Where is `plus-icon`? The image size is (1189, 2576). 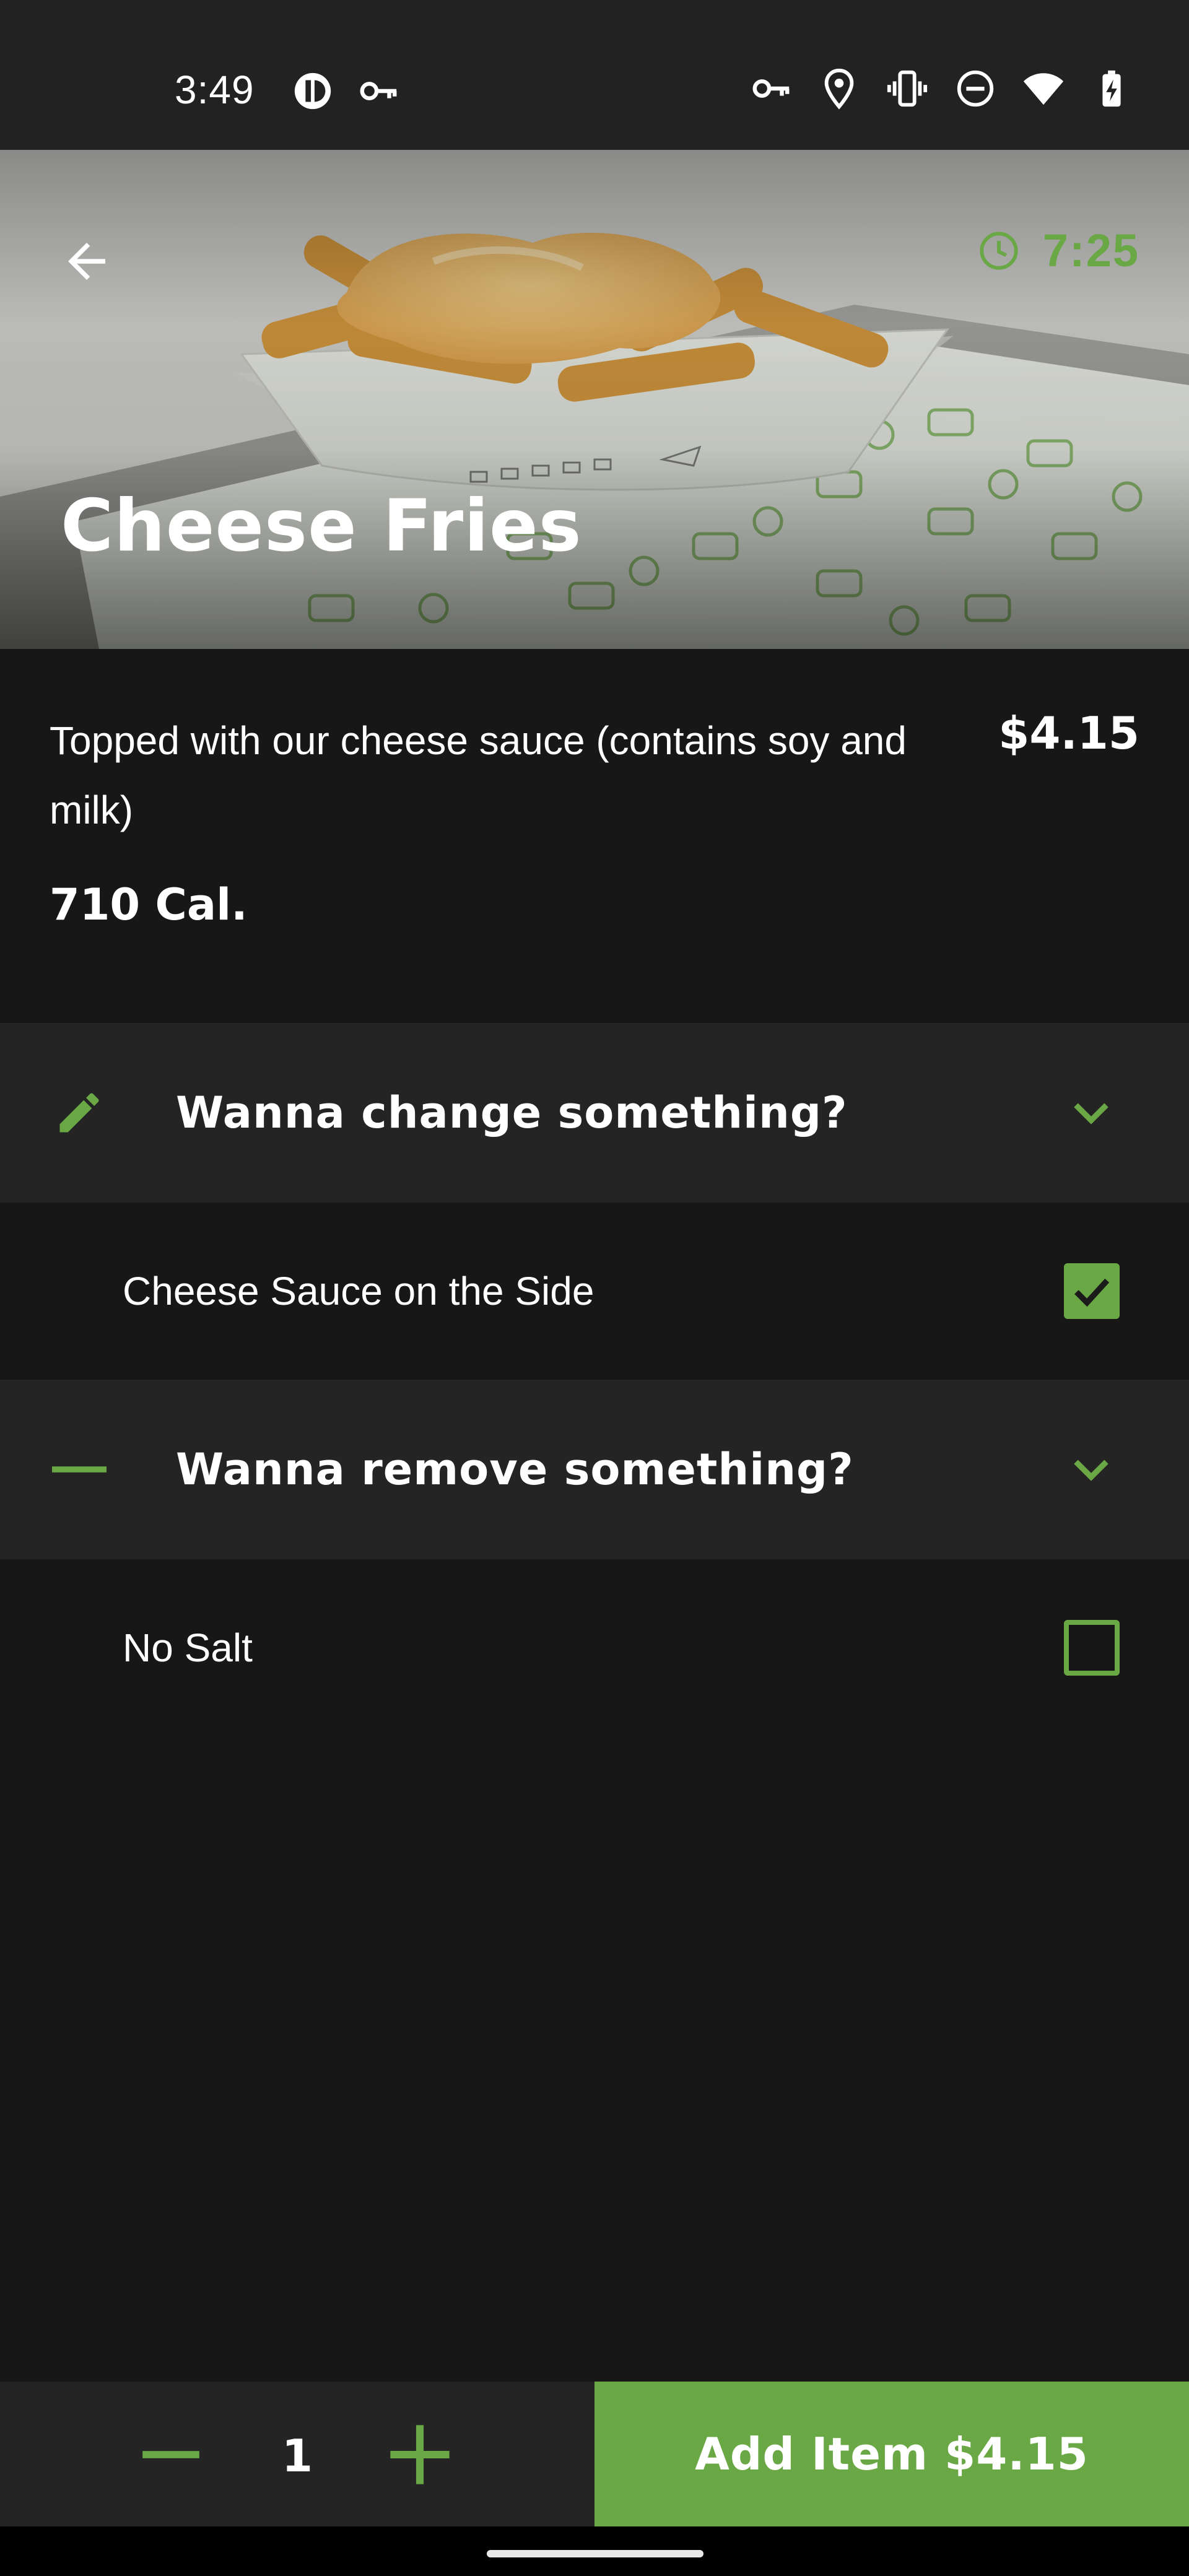 plus-icon is located at coordinates (420, 2454).